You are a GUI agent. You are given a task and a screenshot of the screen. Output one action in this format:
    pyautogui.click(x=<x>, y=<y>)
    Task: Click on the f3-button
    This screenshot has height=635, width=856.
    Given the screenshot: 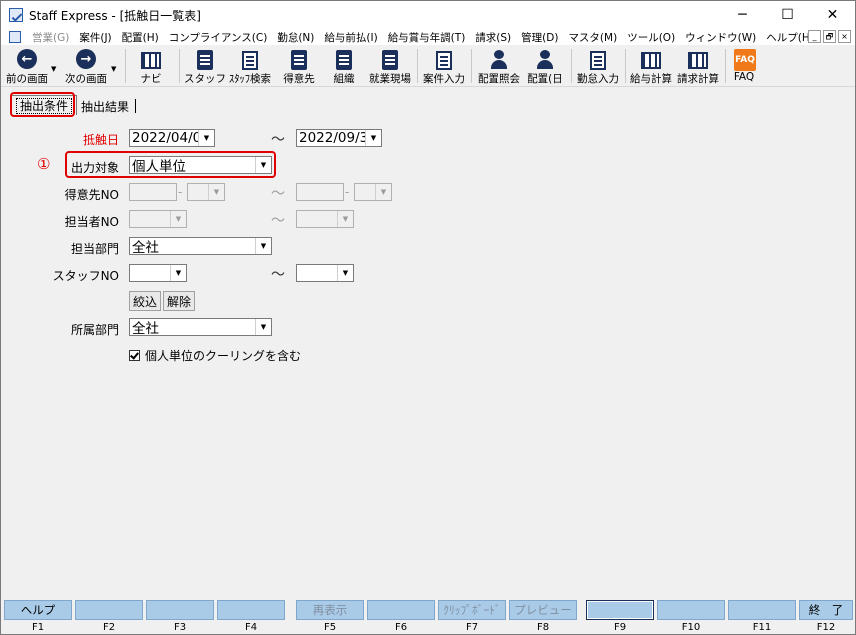 What is the action you would take?
    pyautogui.click(x=180, y=610)
    